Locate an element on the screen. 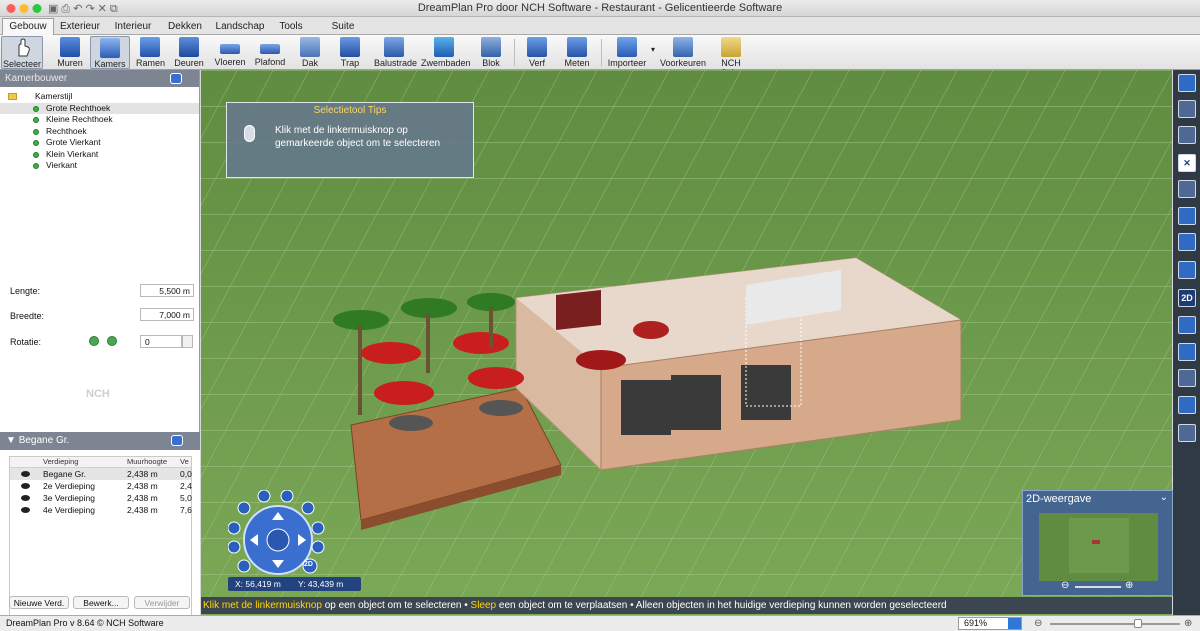  ceiling-button: Plafond is located at coordinates (270, 52).